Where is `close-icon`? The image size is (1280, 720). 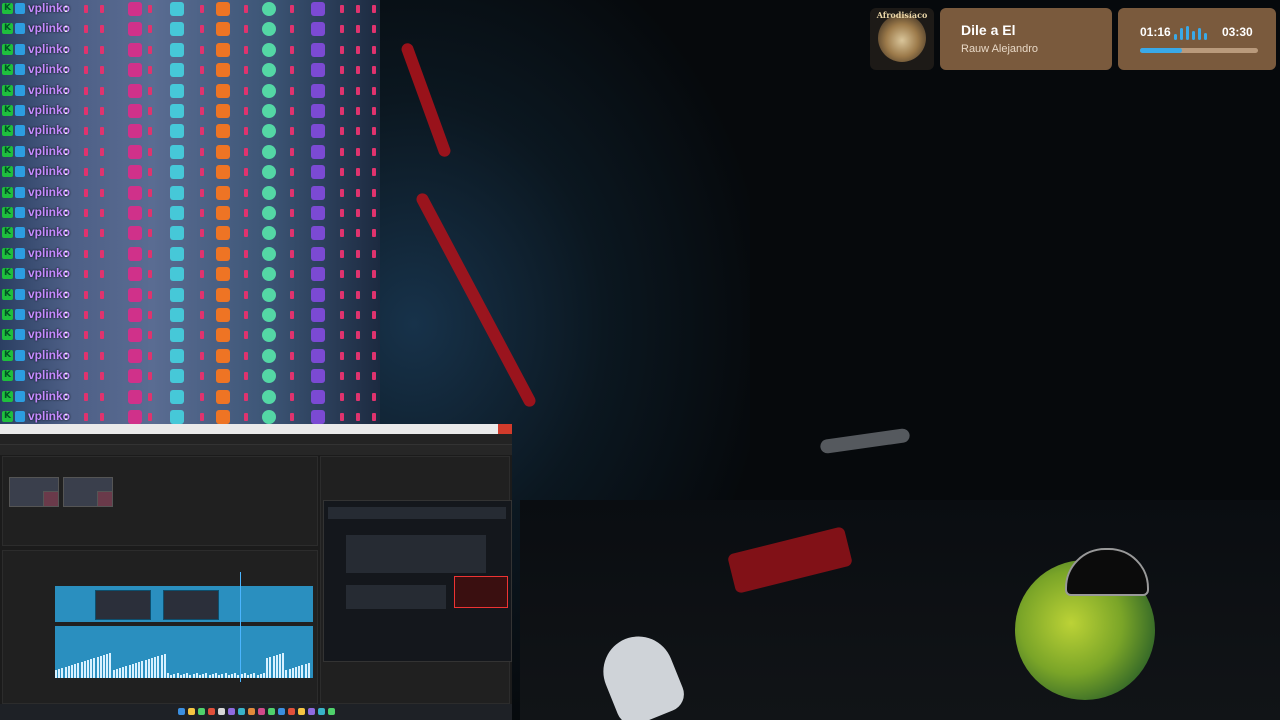
close-icon is located at coordinates (505, 429).